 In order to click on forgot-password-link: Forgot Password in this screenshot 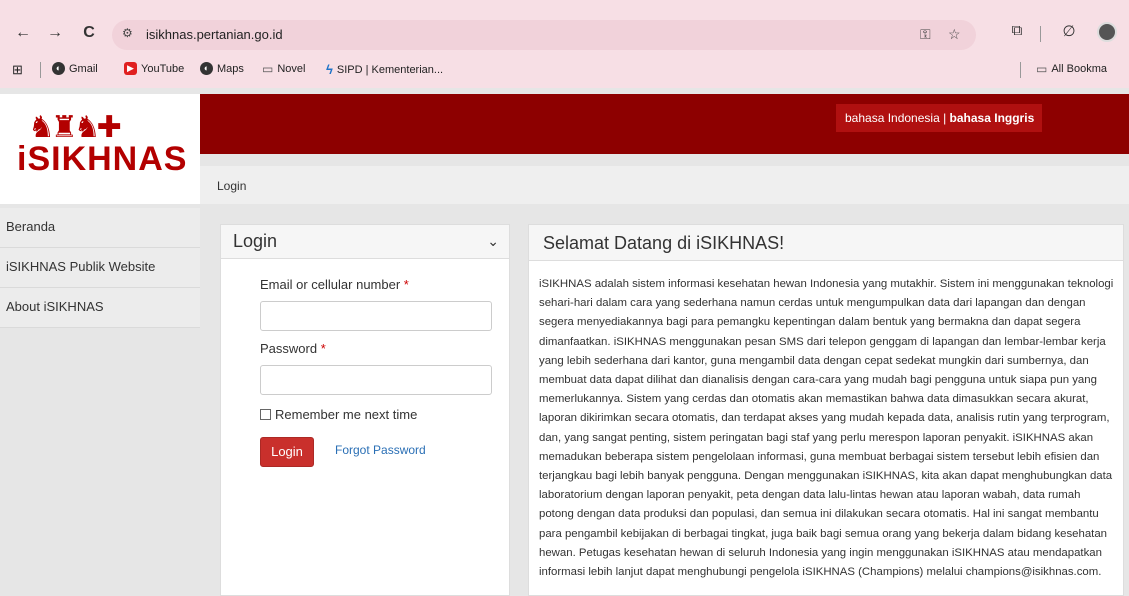, I will do `click(380, 450)`.